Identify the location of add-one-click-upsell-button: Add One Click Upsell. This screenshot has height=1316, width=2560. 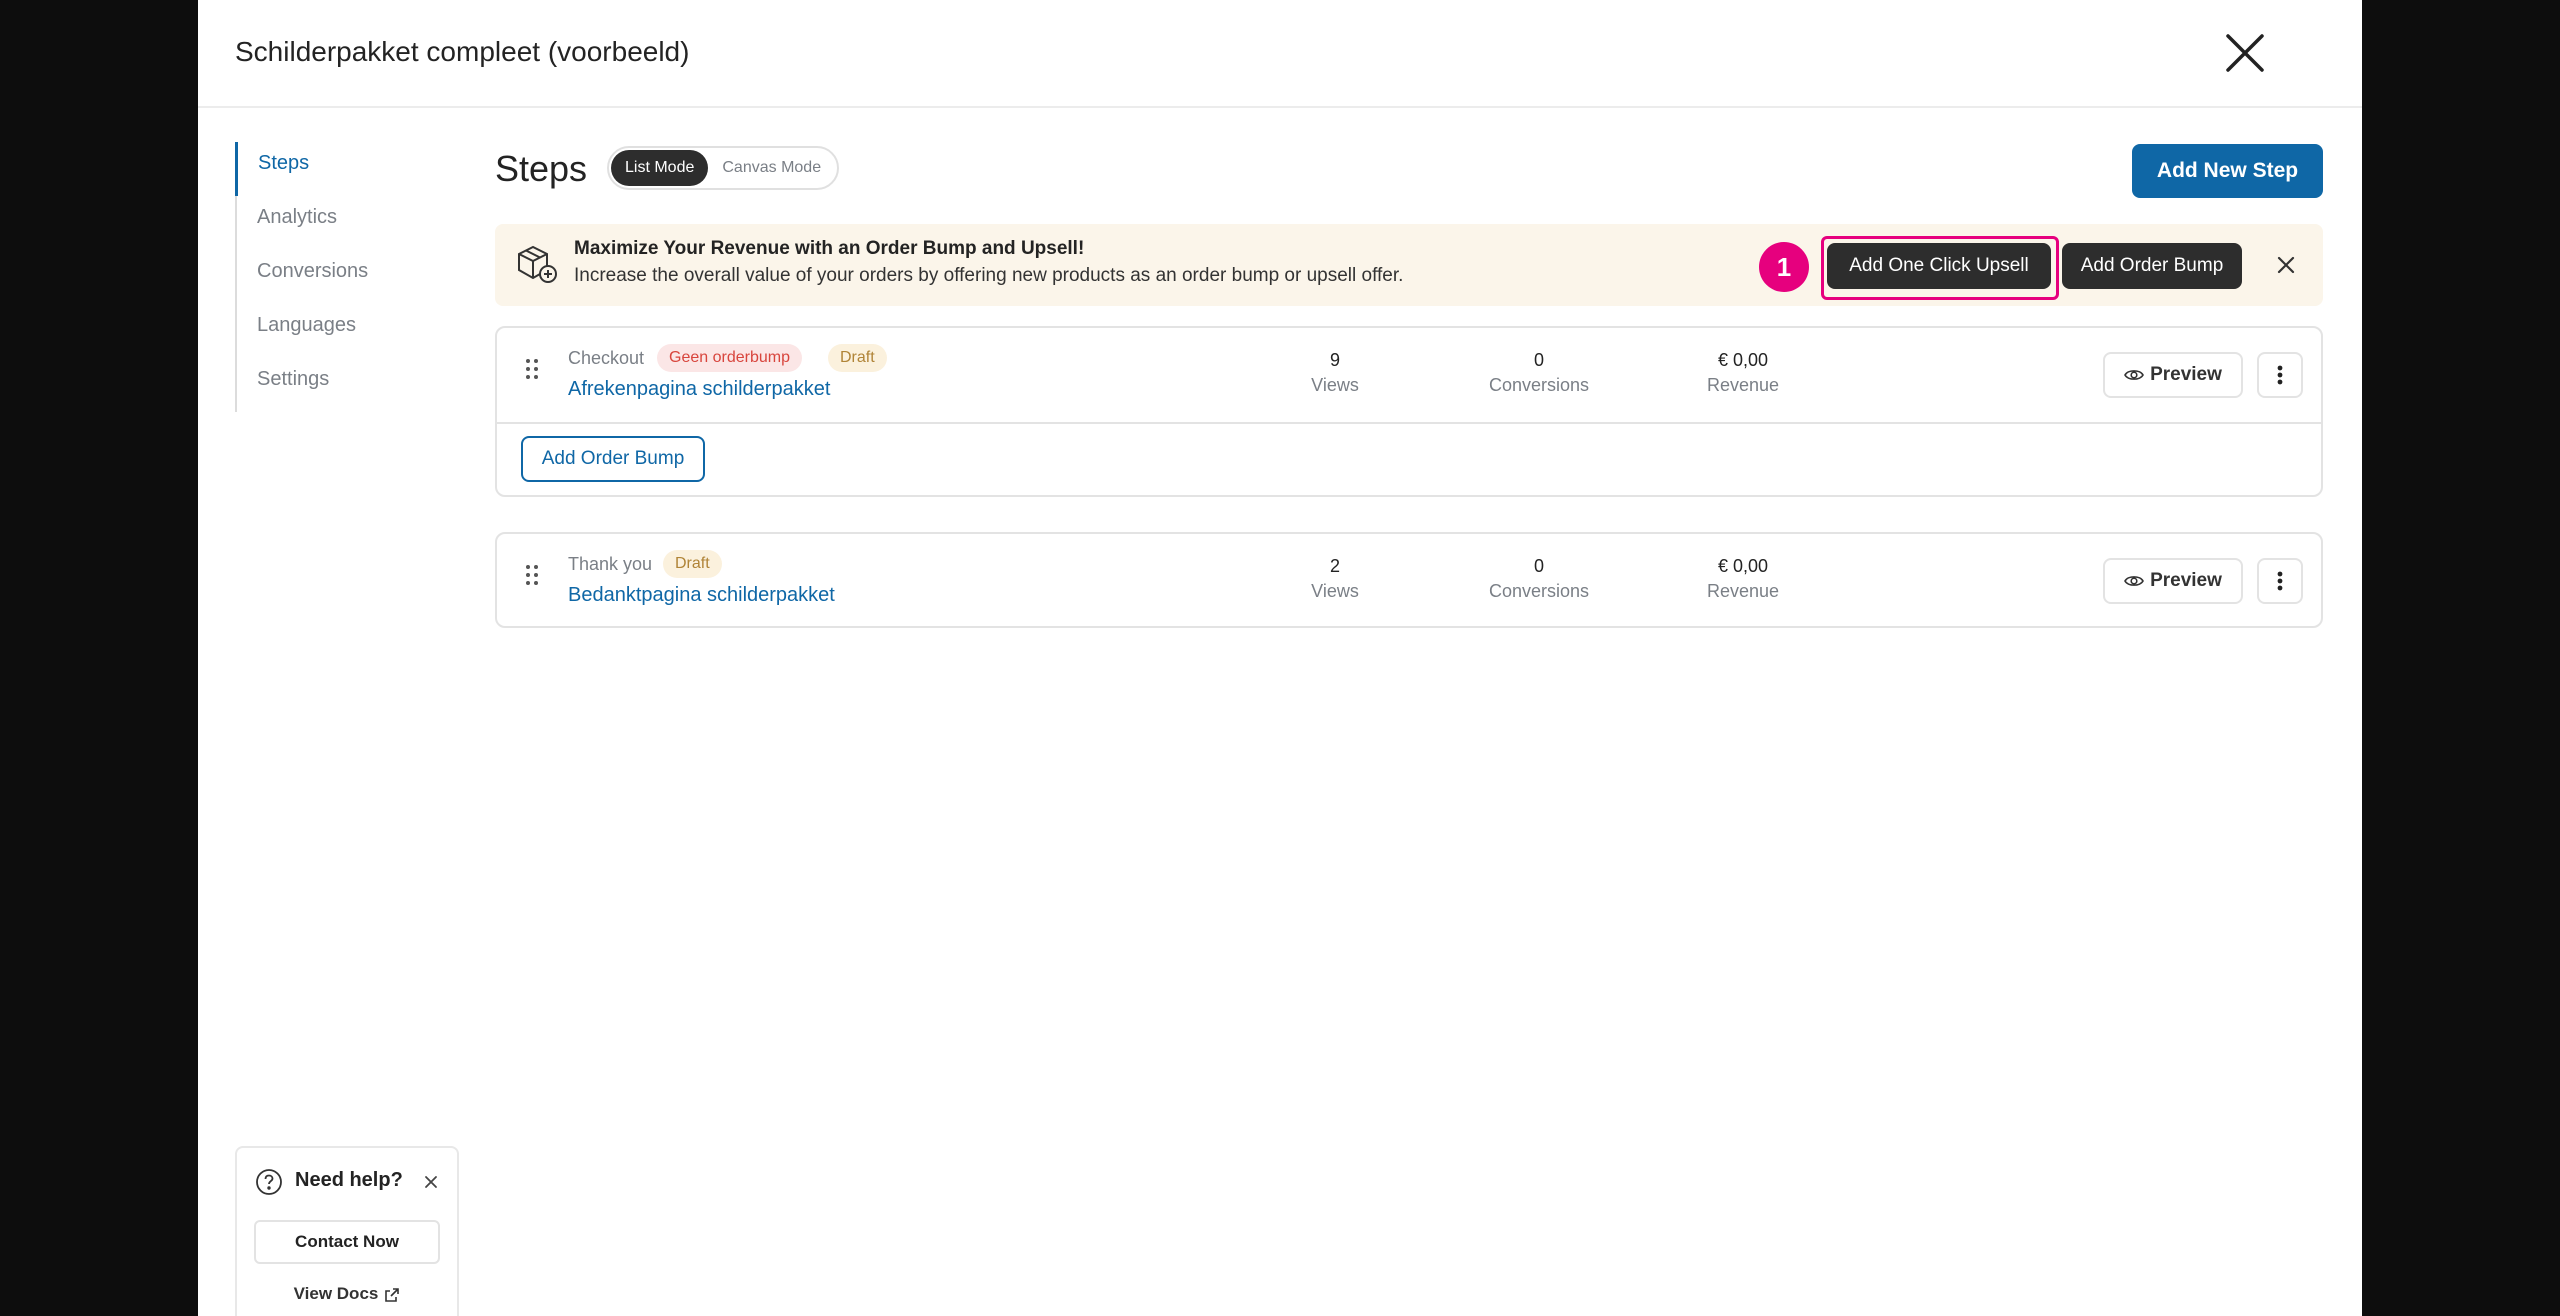
(1939, 266).